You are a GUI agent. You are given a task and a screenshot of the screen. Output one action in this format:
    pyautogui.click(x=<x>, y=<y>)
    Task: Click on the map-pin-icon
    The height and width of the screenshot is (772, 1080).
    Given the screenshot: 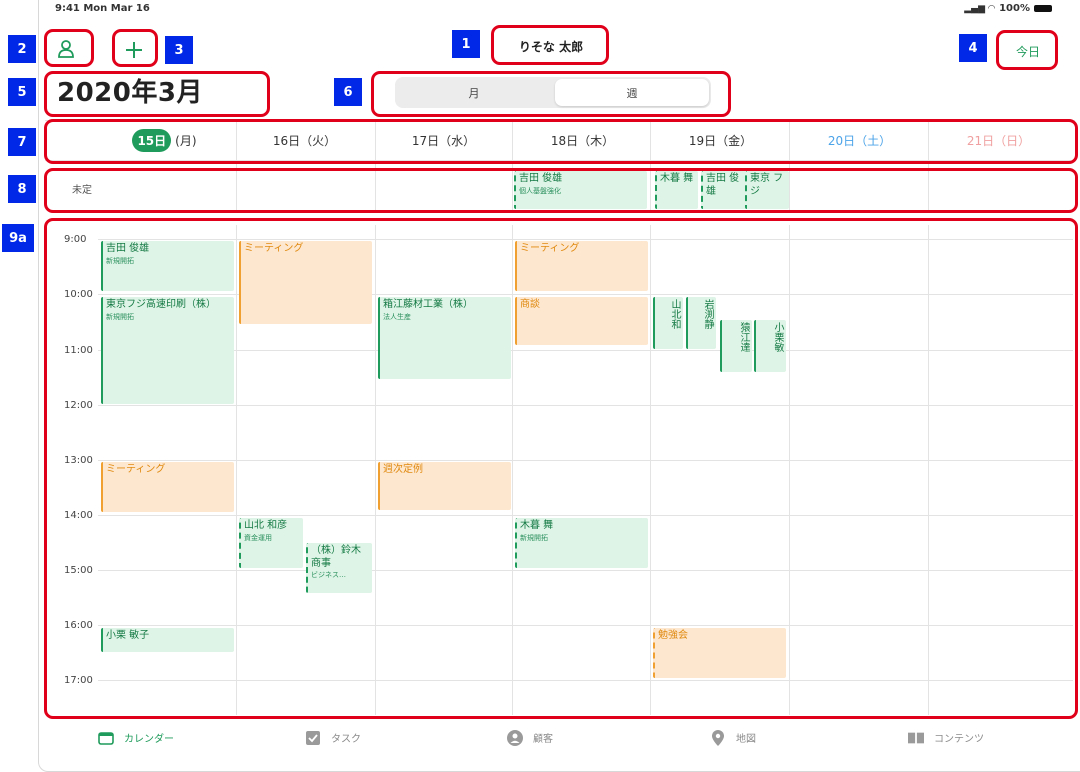 What is the action you would take?
    pyautogui.click(x=718, y=737)
    